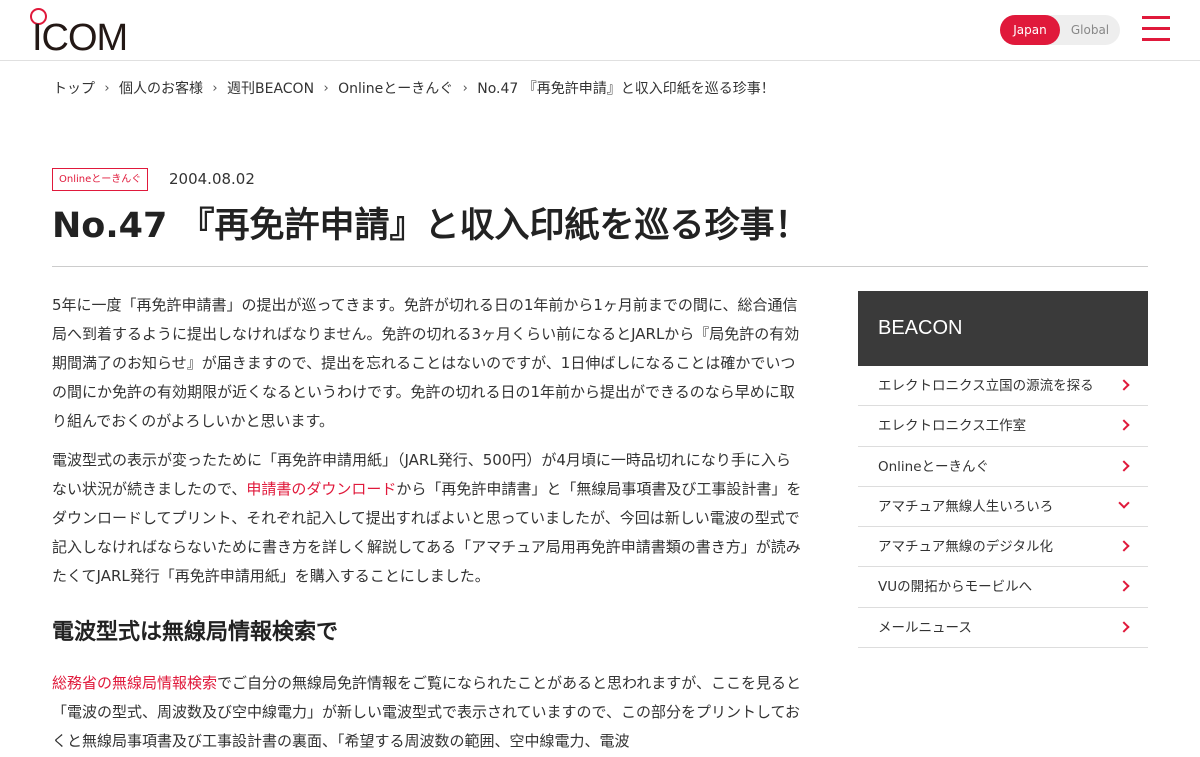 This screenshot has width=1200, height=757. I want to click on sidebar-item-label: アマチュア無線人生いろいろ, so click(966, 506).